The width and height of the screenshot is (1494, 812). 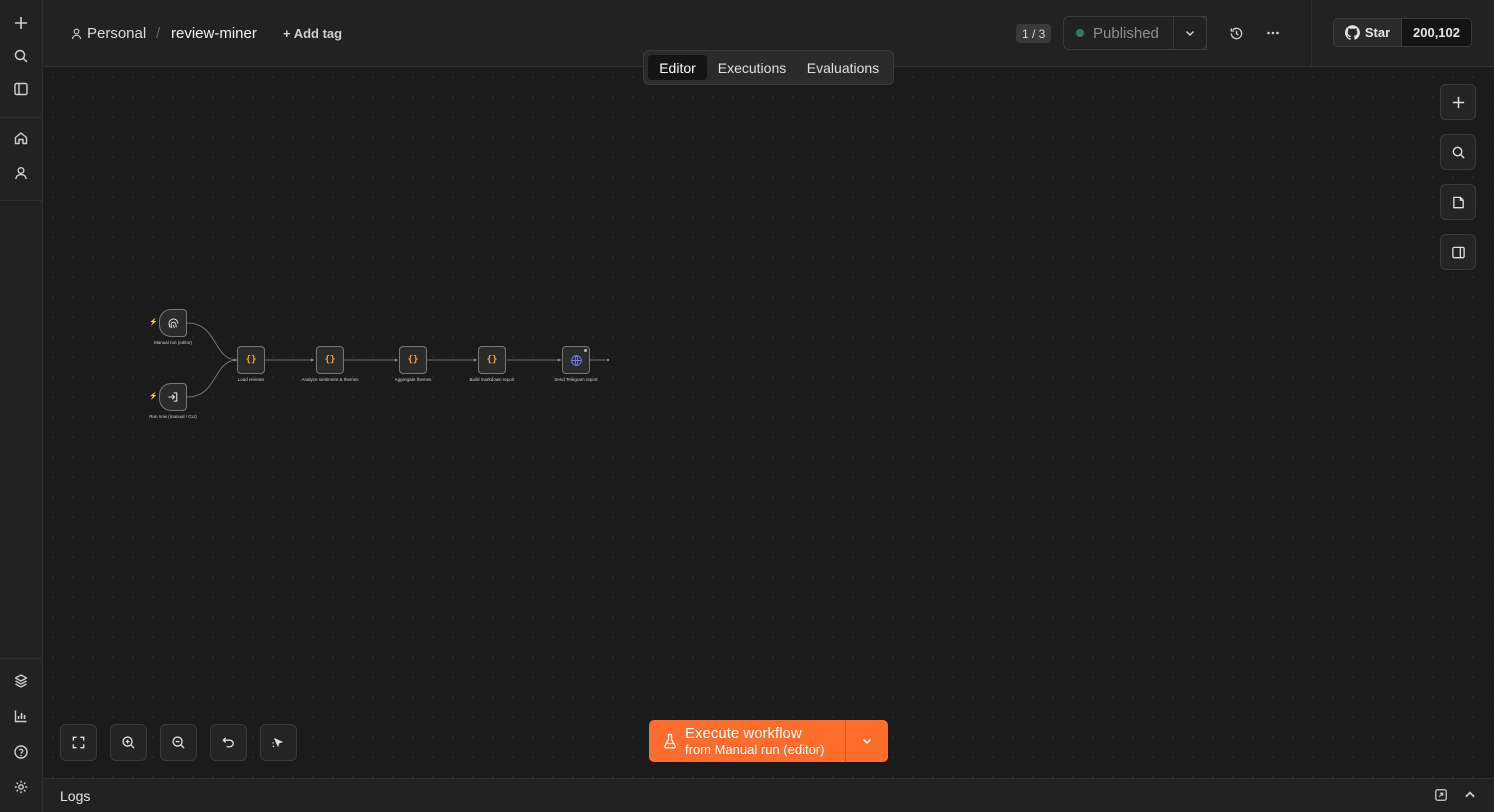 I want to click on globe-icon, so click(x=576, y=360).